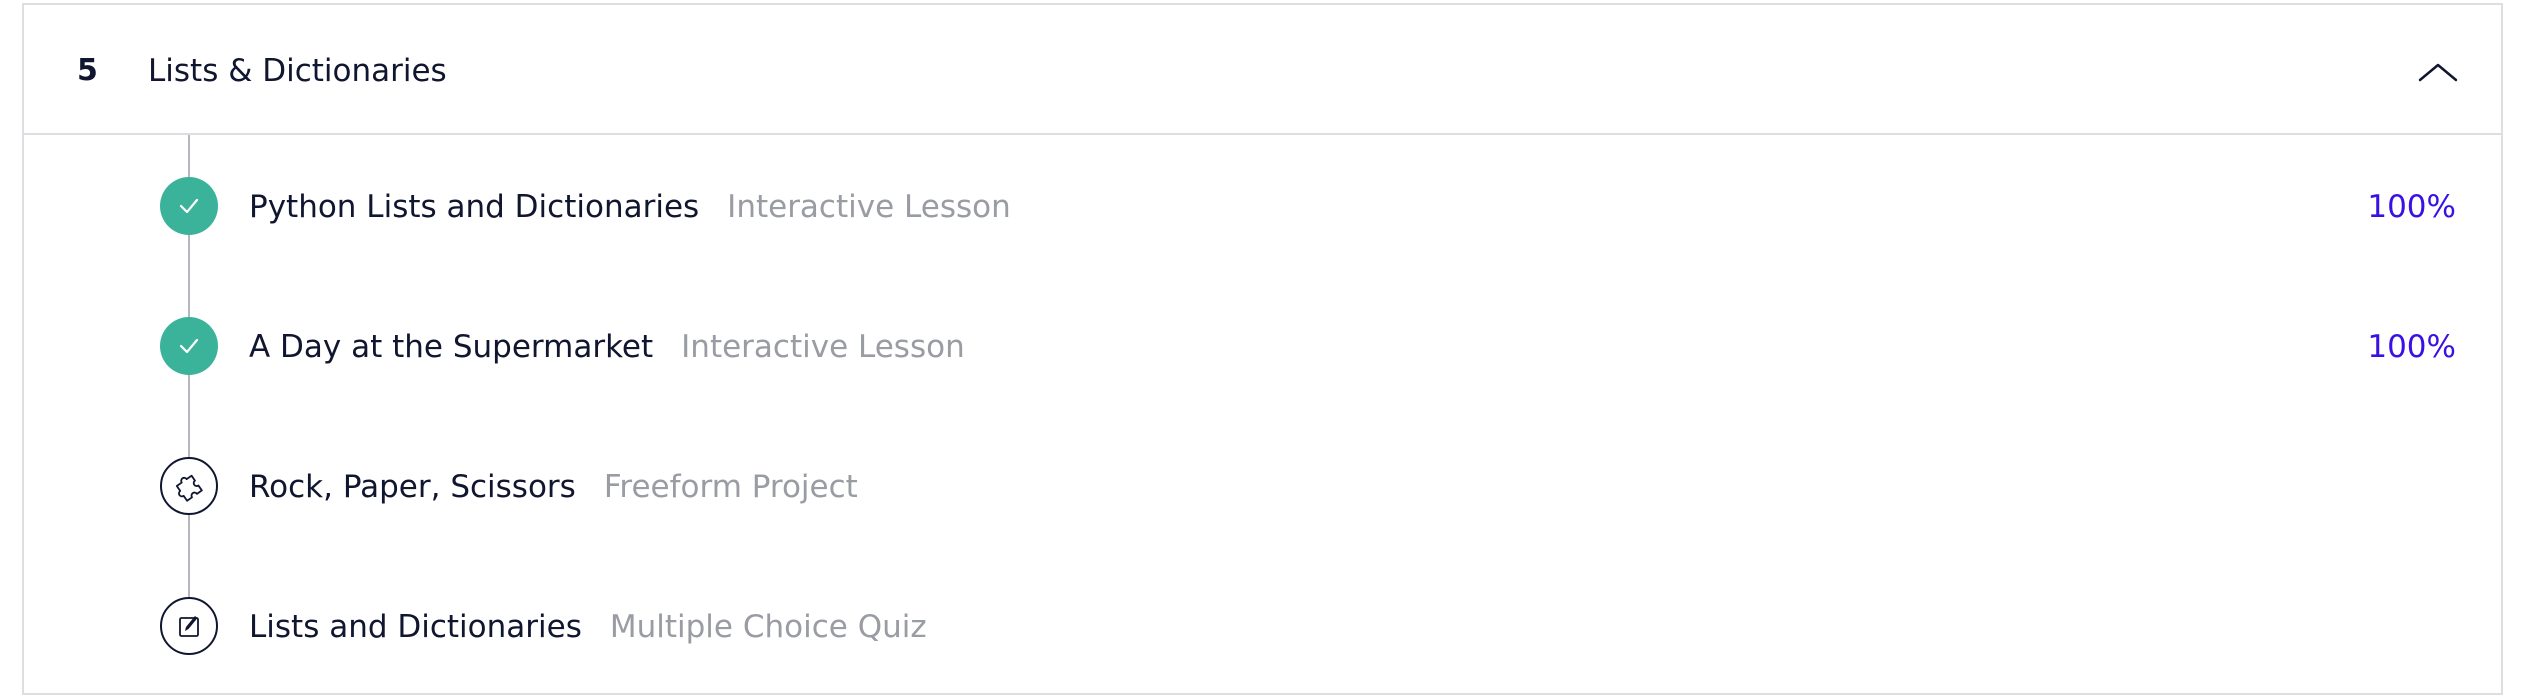 Image resolution: width=2537 pixels, height=698 pixels. What do you see at coordinates (474, 207) in the screenshot?
I see `lesson-title: Python Lists and Dictionaries` at bounding box center [474, 207].